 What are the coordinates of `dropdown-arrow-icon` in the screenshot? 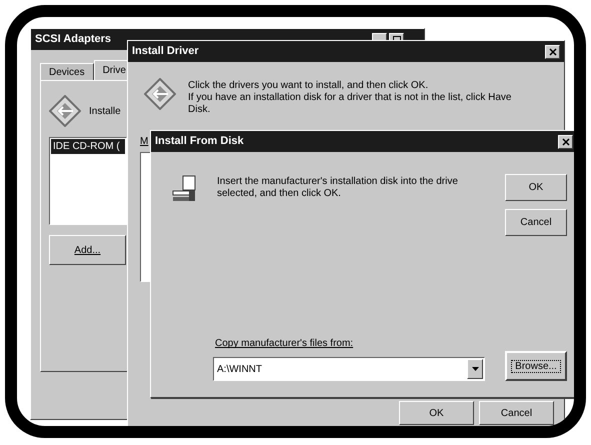 It's located at (475, 369).